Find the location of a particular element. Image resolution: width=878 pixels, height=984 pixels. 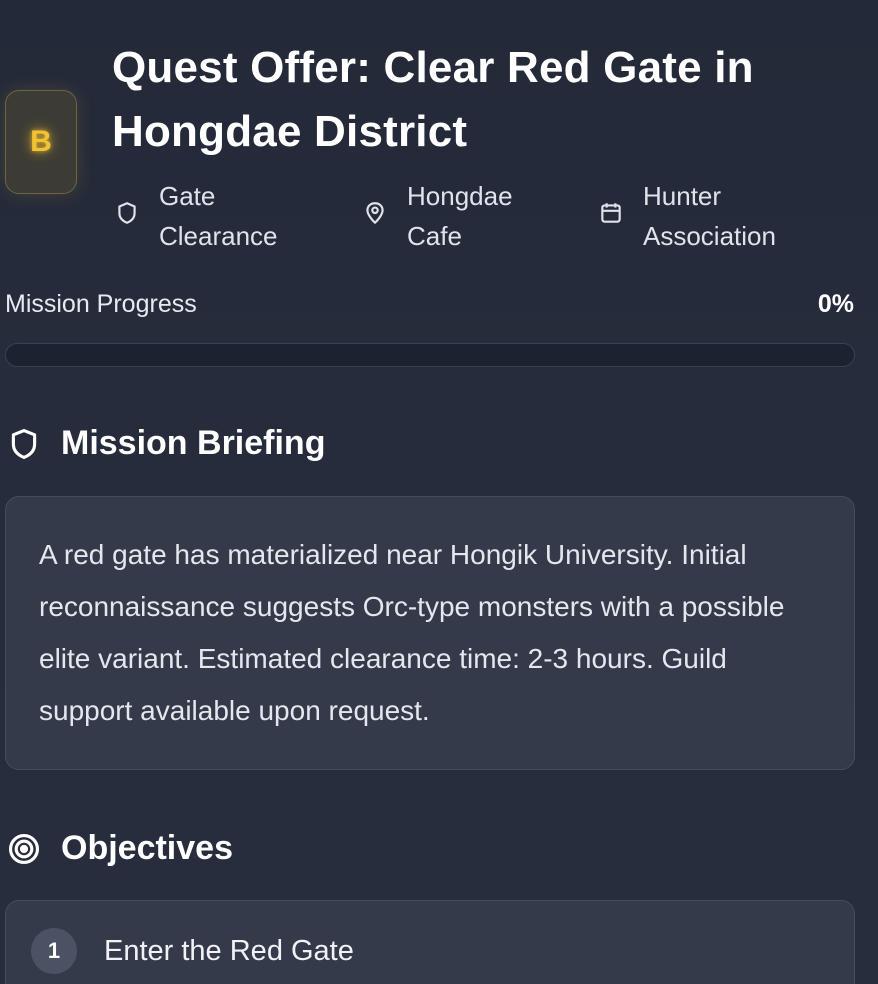

objectives-heading: Objectives is located at coordinates (120, 848).